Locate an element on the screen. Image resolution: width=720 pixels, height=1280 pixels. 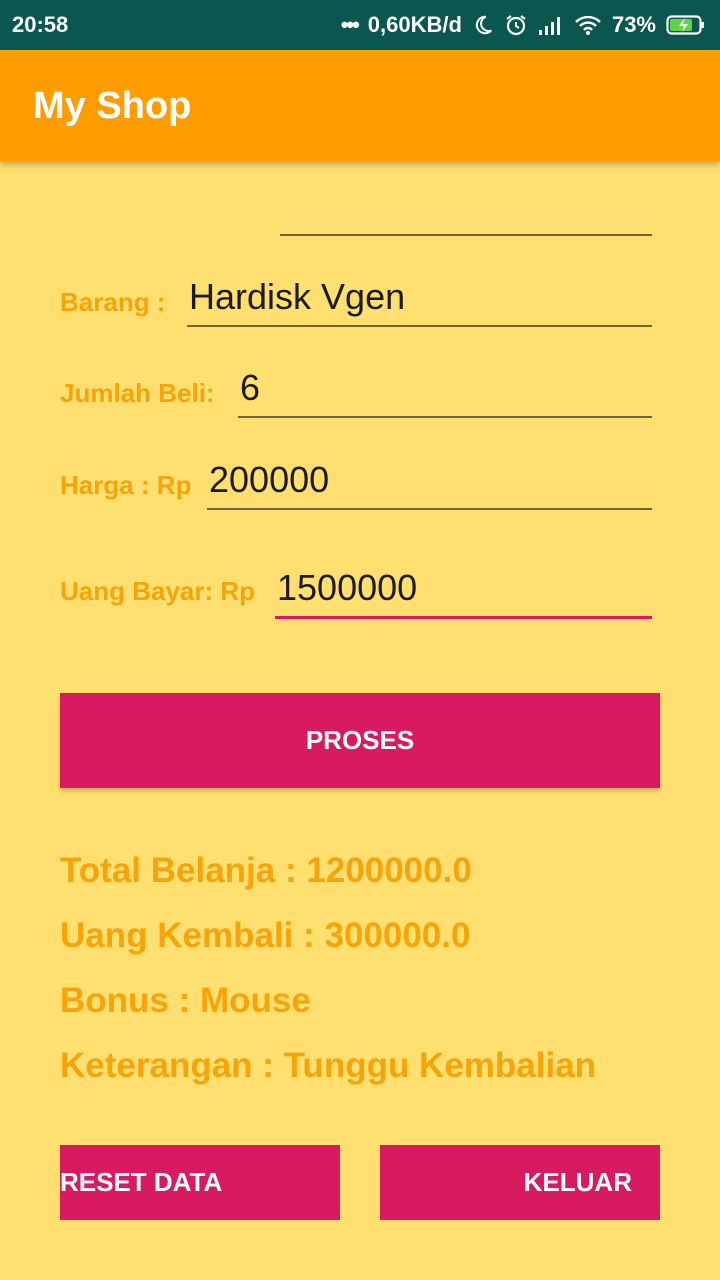
reset-data-button: RESET DATA is located at coordinates (200, 1182).